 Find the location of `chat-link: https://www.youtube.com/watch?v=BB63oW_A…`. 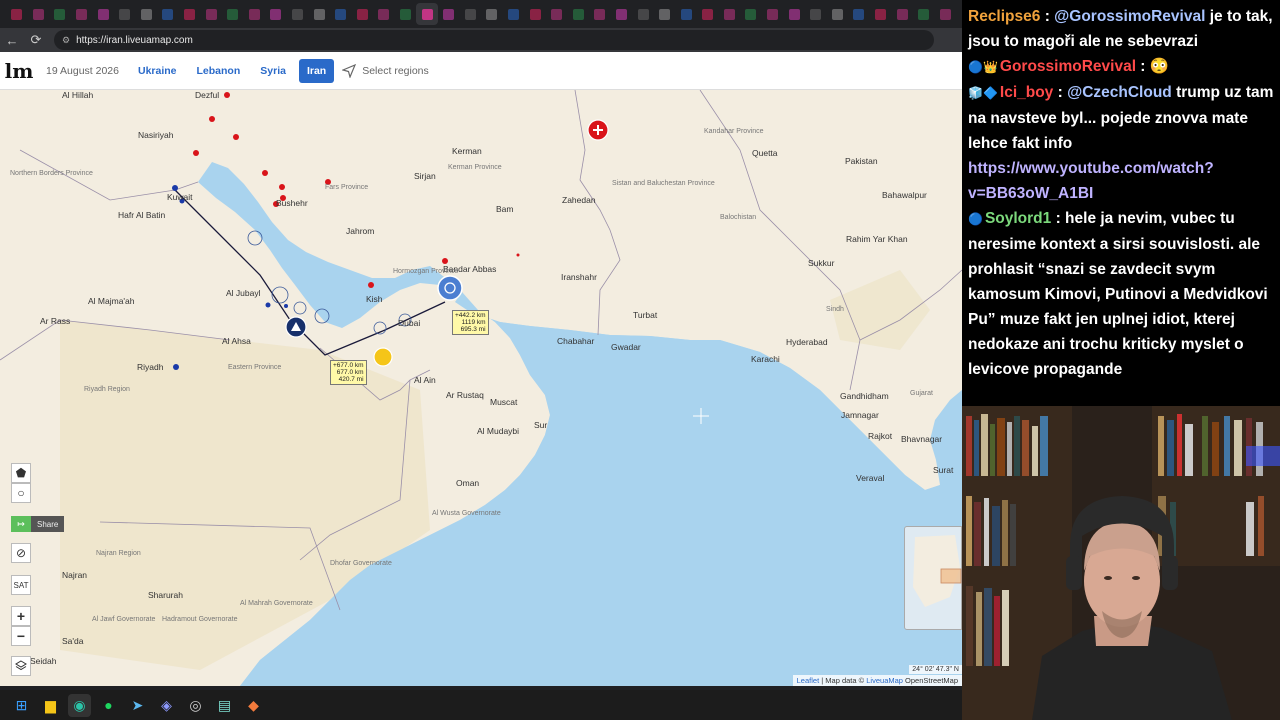

chat-link: https://www.youtube.com/watch?v=BB63oW_A… is located at coordinates (1091, 181).